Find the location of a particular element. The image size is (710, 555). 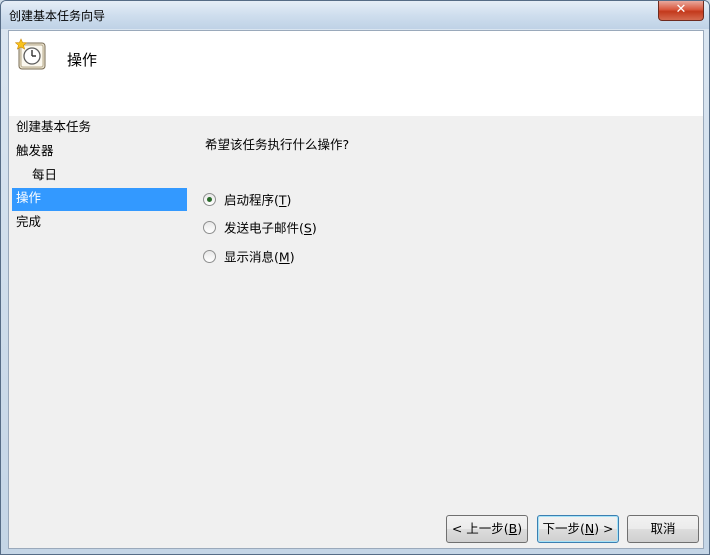

option-start-program: 启动程序(T) is located at coordinates (247, 200).